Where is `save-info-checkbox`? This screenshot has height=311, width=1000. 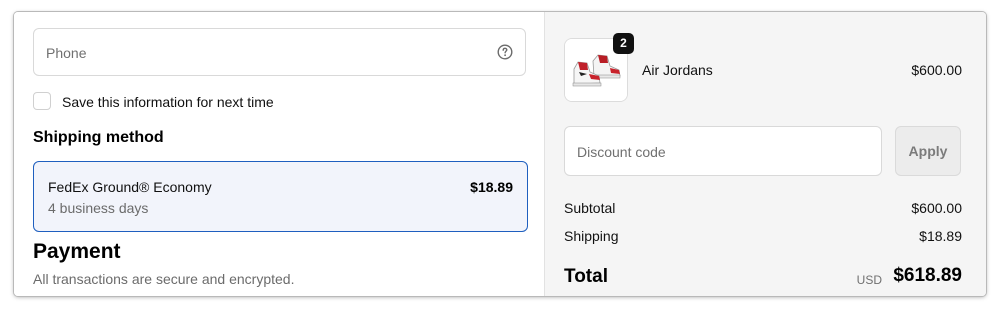 save-info-checkbox is located at coordinates (42, 101).